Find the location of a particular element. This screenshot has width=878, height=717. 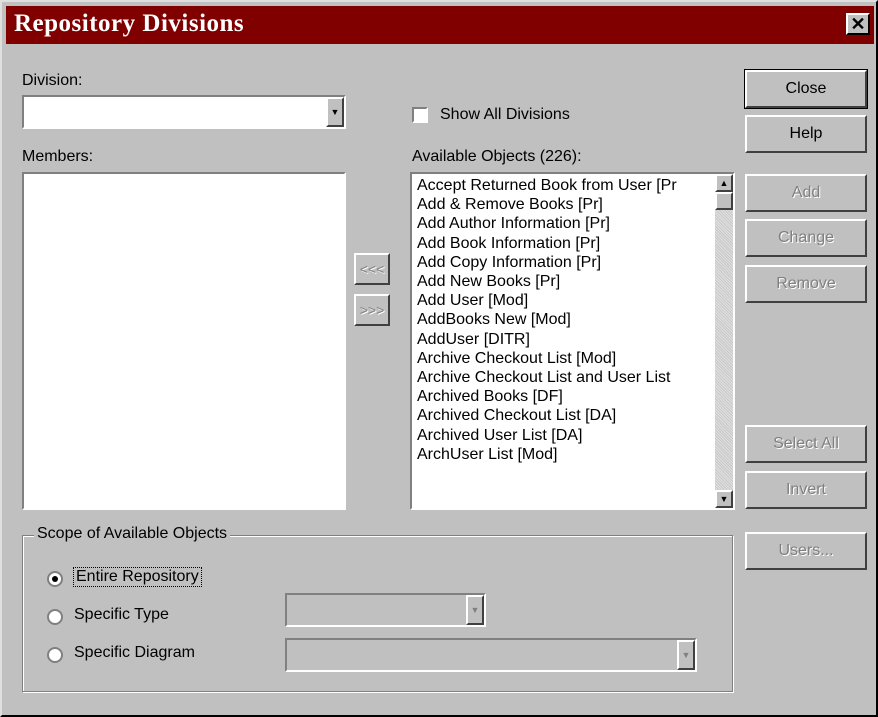

list-item: Accept Returned Book from User [Pr is located at coordinates (566, 185).